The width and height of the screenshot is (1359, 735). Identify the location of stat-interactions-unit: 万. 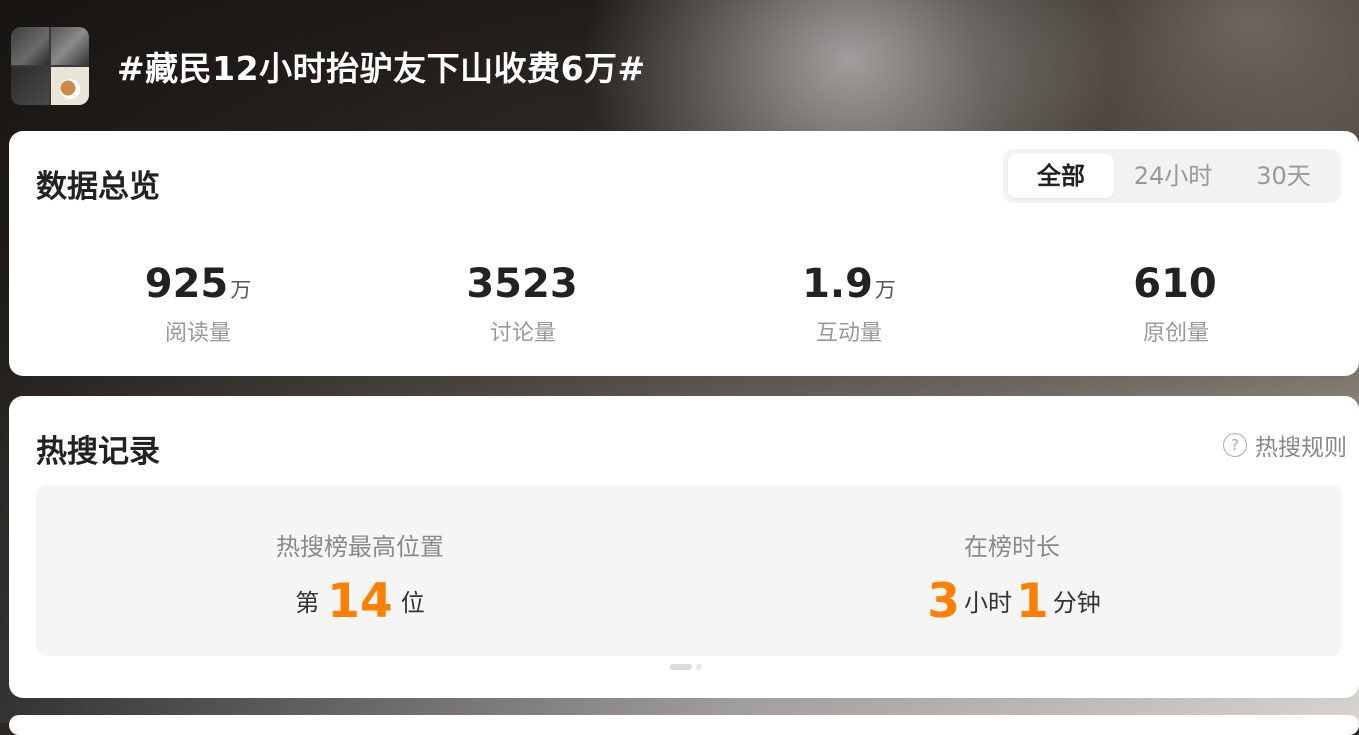
(885, 290).